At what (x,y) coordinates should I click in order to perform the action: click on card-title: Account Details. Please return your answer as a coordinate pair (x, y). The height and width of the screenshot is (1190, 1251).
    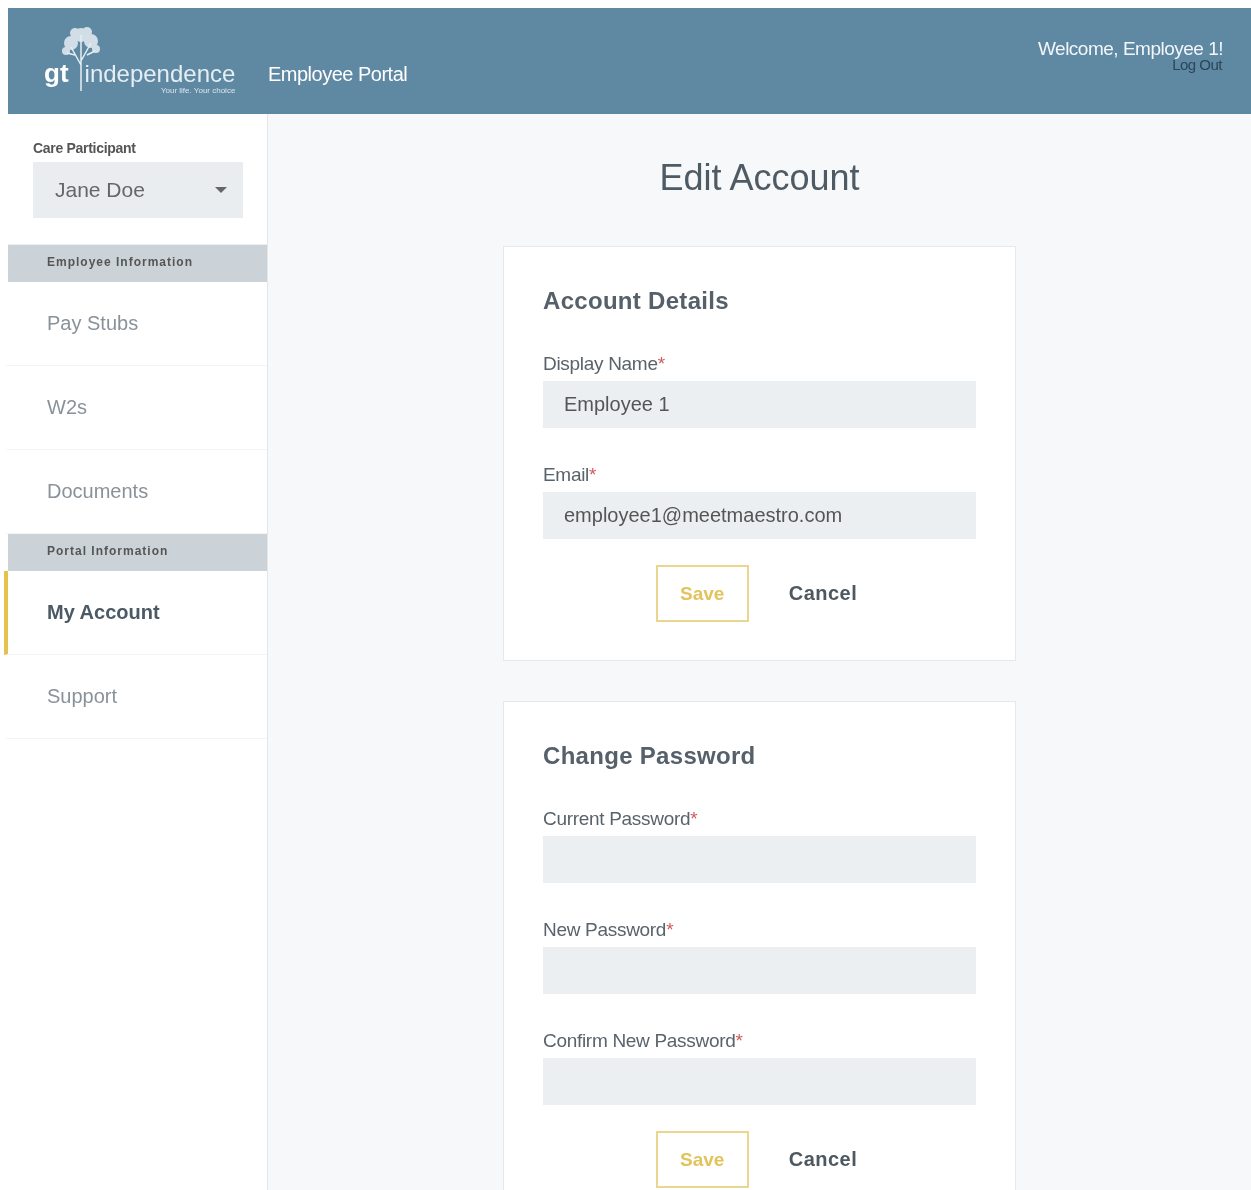
    Looking at the image, I should click on (636, 301).